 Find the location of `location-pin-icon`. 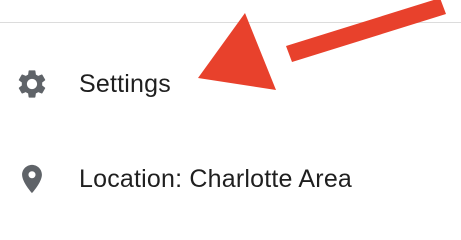

location-pin-icon is located at coordinates (32, 179).